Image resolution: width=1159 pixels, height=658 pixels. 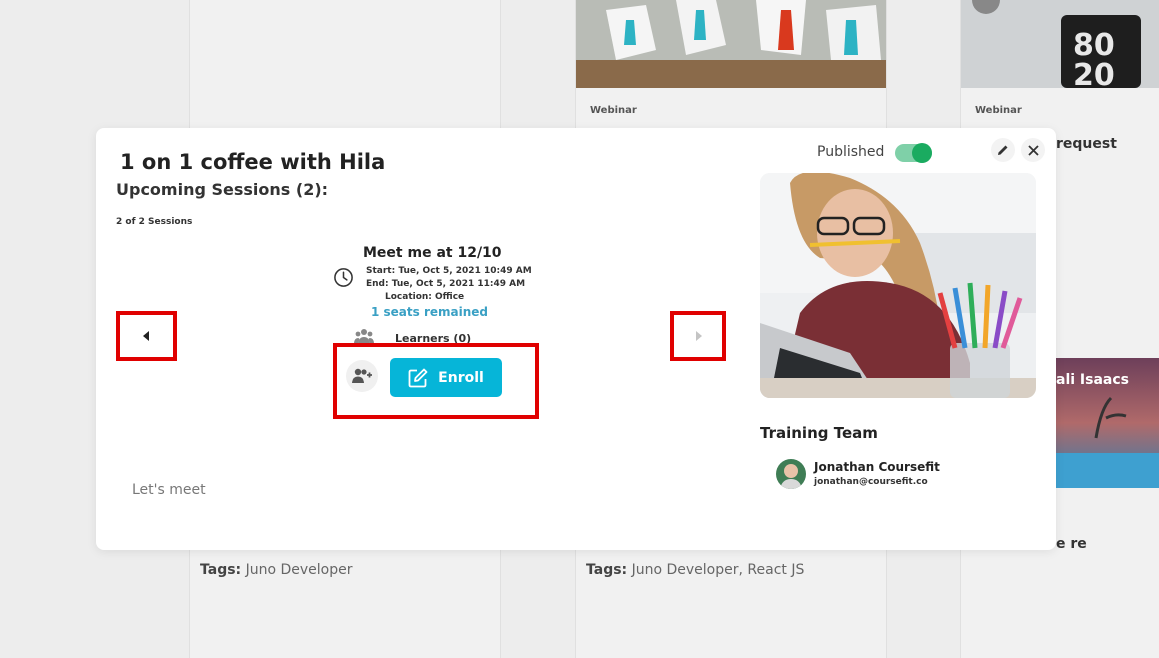 I want to click on enroll-label: Enroll, so click(x=461, y=377).